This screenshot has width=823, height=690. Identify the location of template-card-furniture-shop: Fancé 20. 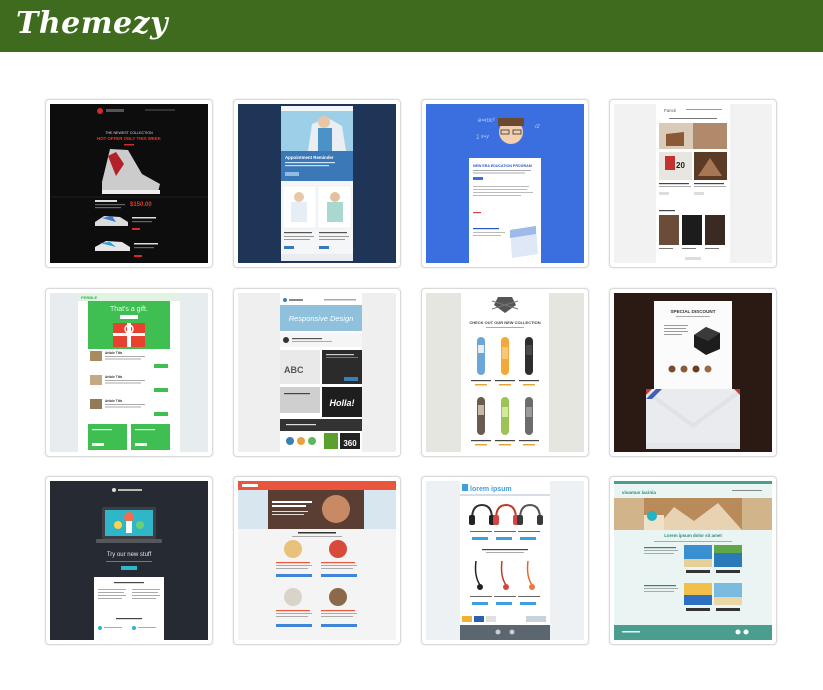
(693, 183).